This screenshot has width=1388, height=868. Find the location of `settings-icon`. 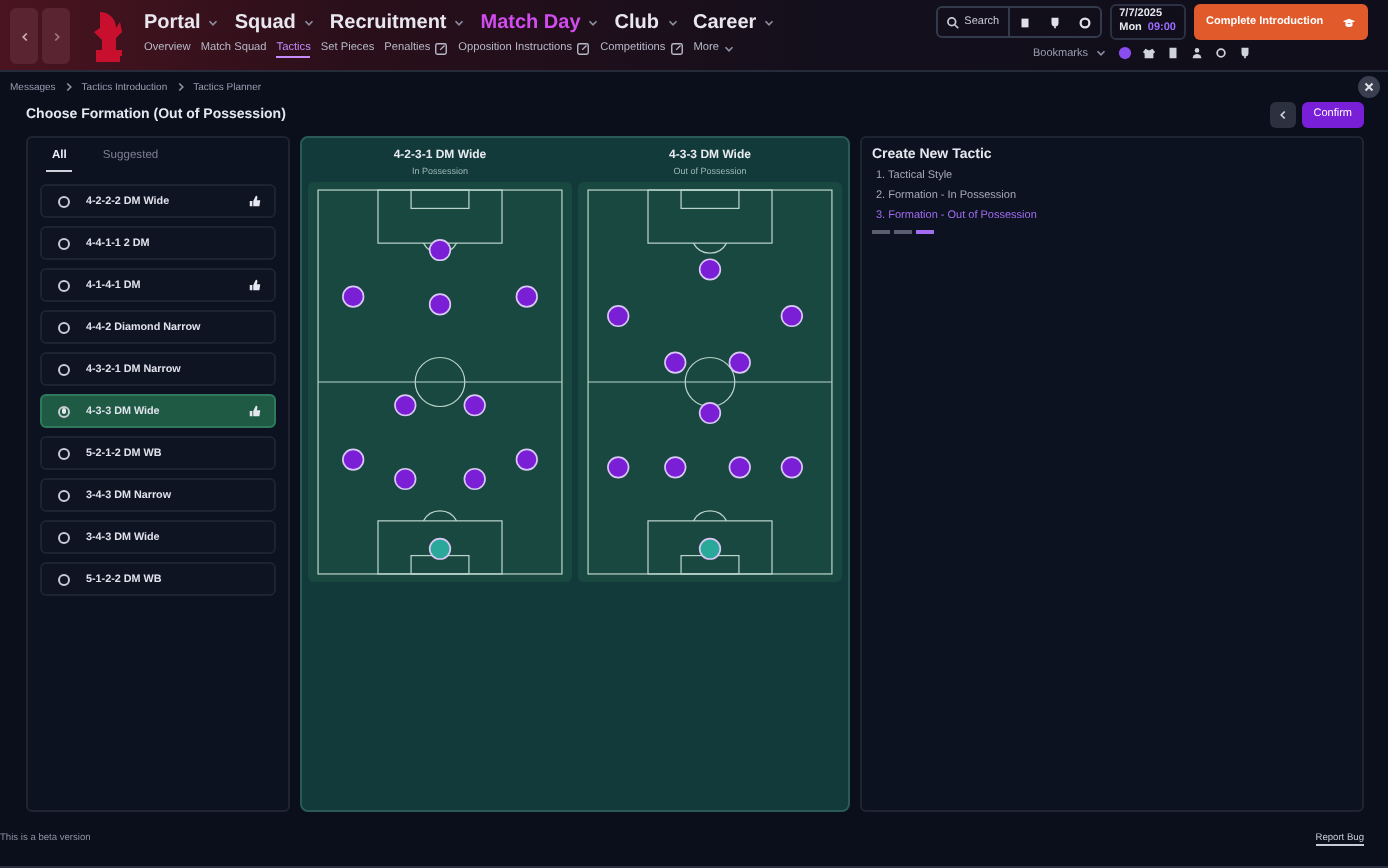

settings-icon is located at coordinates (1084, 22).